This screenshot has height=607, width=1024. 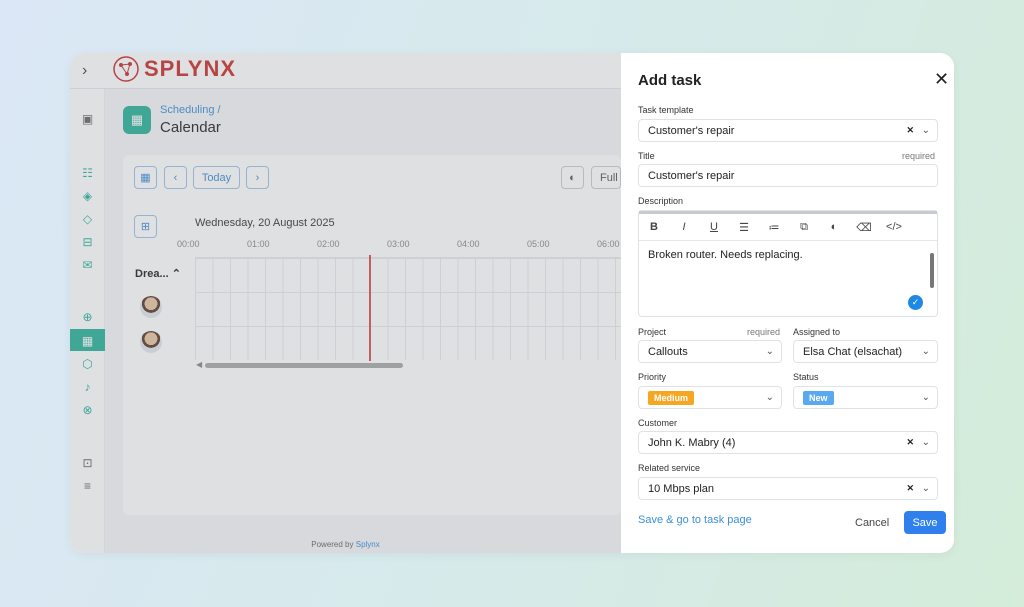 I want to click on unordered-list-icon: ≔, so click(x=774, y=227).